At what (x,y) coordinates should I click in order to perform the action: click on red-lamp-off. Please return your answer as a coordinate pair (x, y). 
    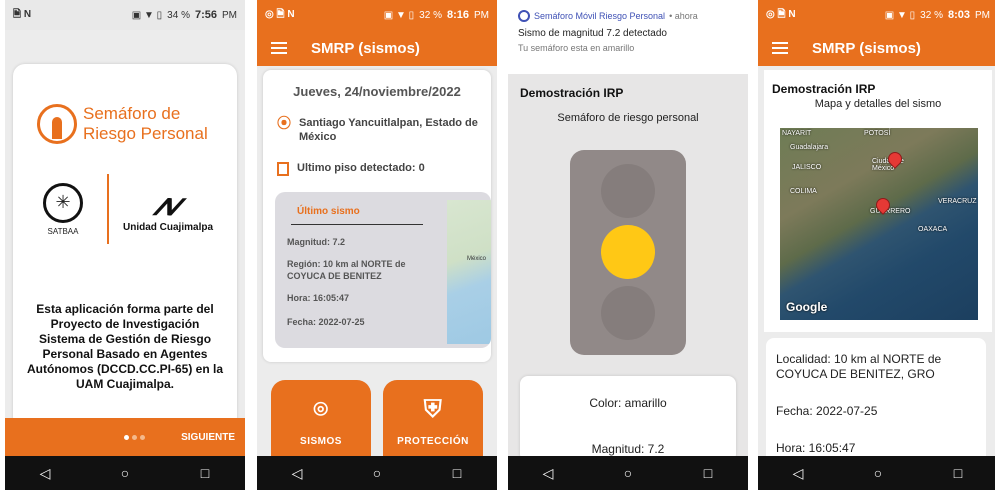
    Looking at the image, I should click on (628, 191).